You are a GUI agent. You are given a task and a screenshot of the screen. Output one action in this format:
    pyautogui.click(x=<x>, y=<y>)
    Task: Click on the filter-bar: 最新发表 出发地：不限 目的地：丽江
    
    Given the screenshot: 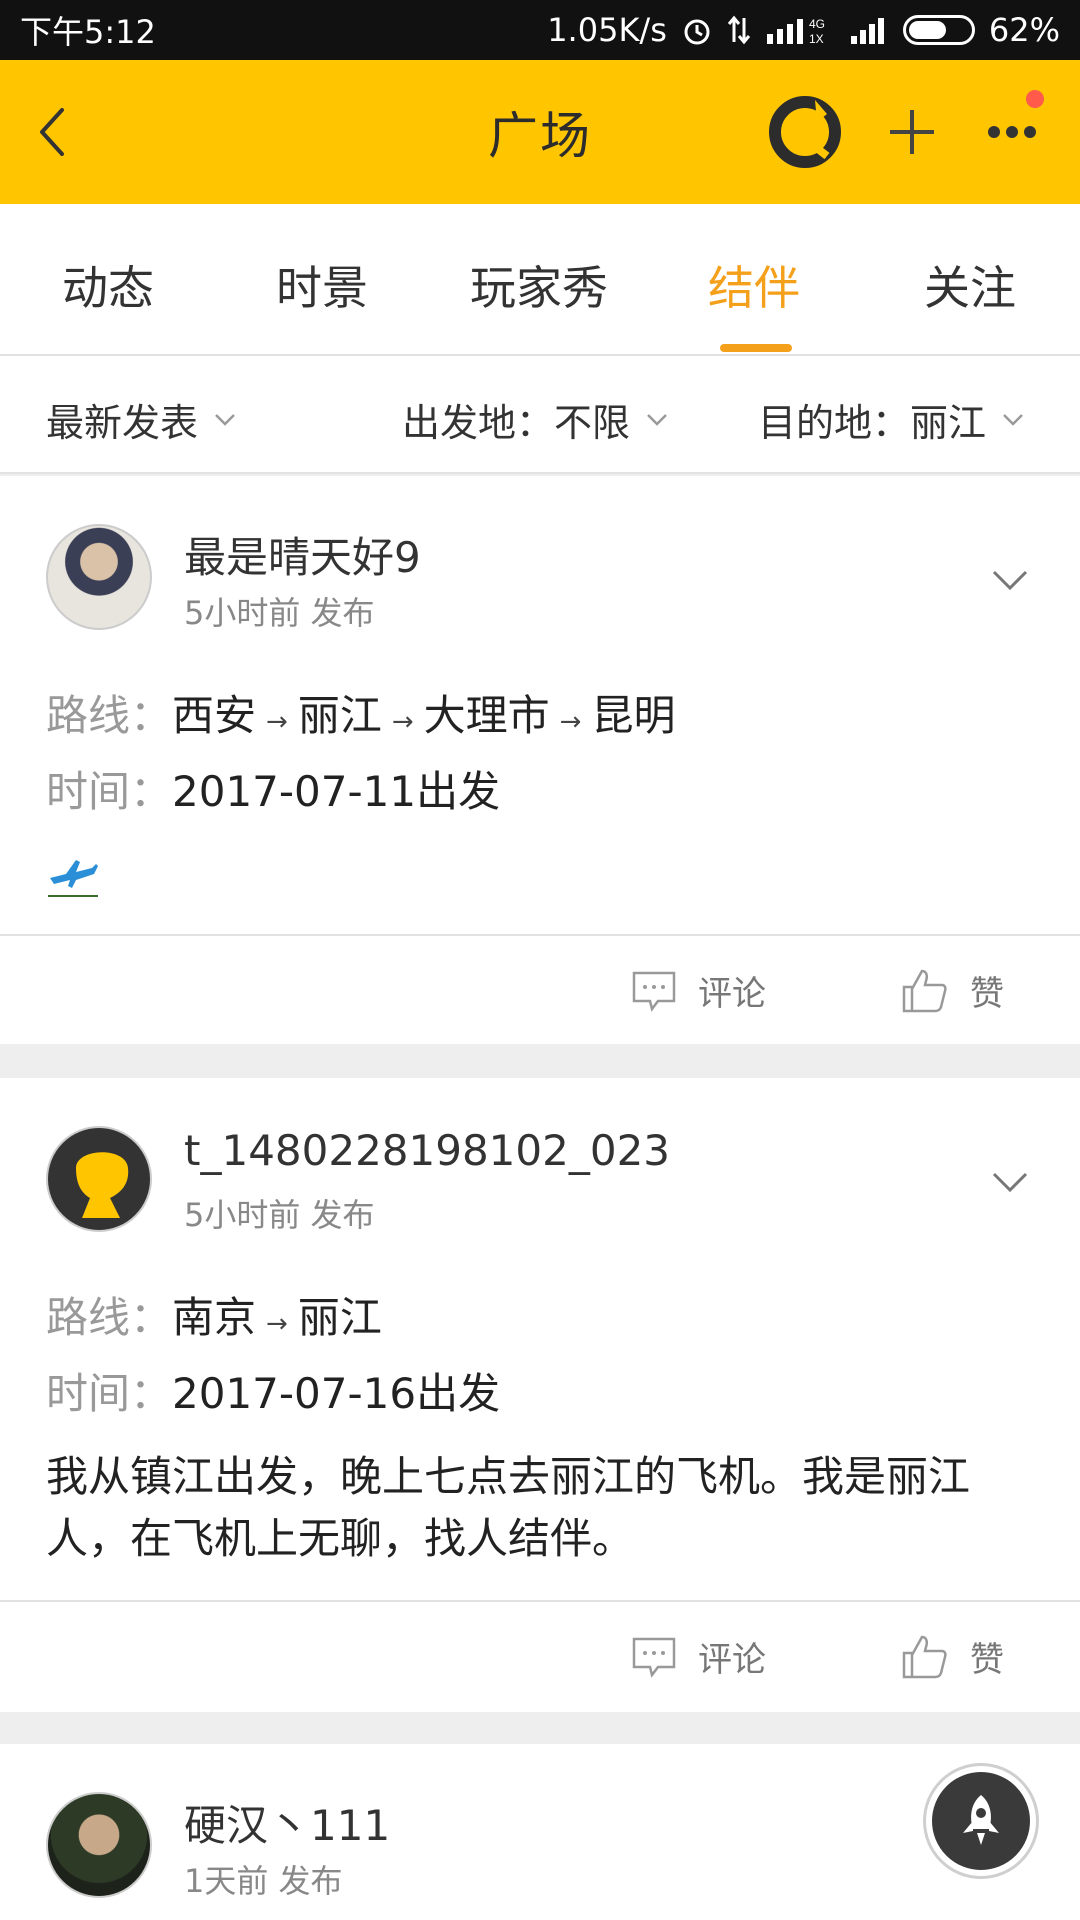 What is the action you would take?
    pyautogui.click(x=540, y=415)
    